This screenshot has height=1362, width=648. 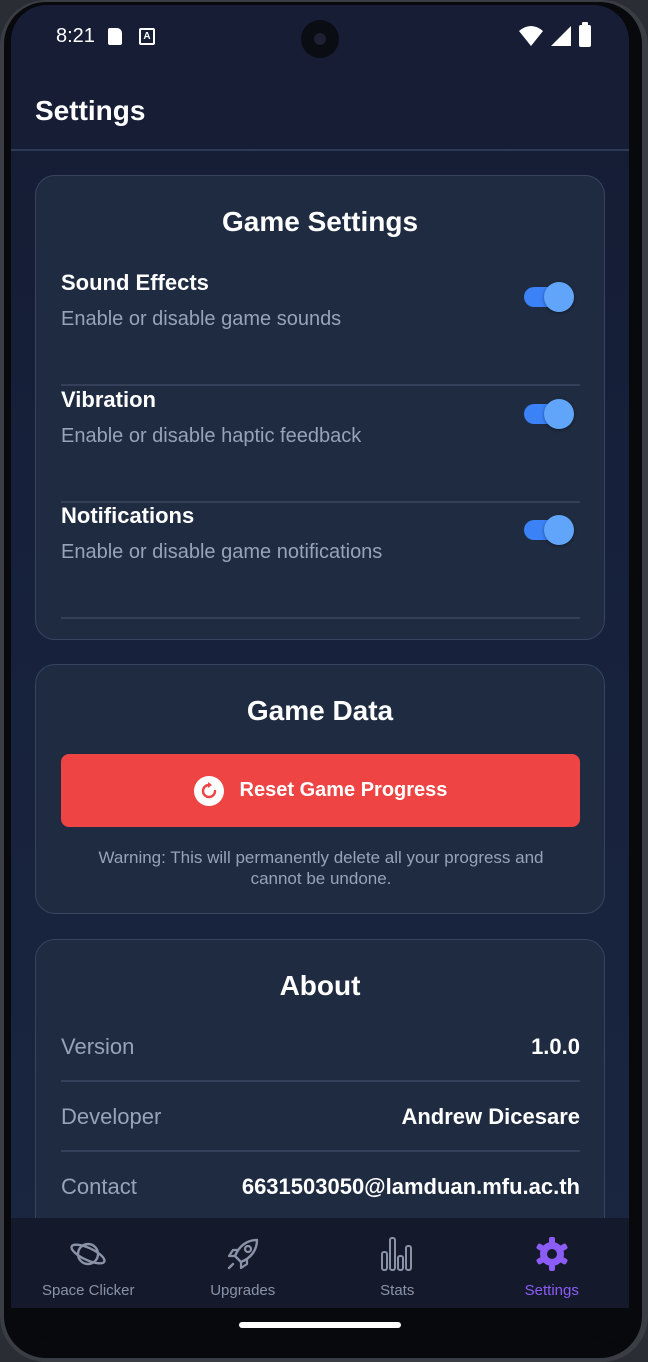 I want to click on gesture-bar, so click(x=320, y=1325).